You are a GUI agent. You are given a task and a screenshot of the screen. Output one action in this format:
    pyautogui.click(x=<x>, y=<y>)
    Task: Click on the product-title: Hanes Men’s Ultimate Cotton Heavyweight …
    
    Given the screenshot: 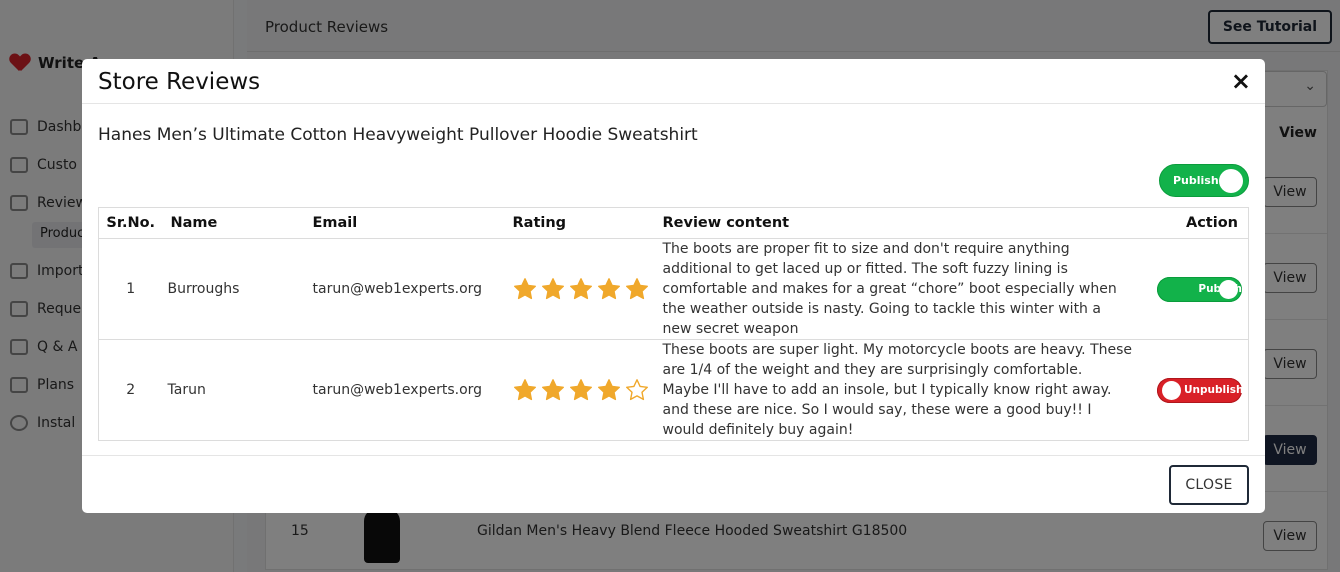 What is the action you would take?
    pyautogui.click(x=398, y=135)
    